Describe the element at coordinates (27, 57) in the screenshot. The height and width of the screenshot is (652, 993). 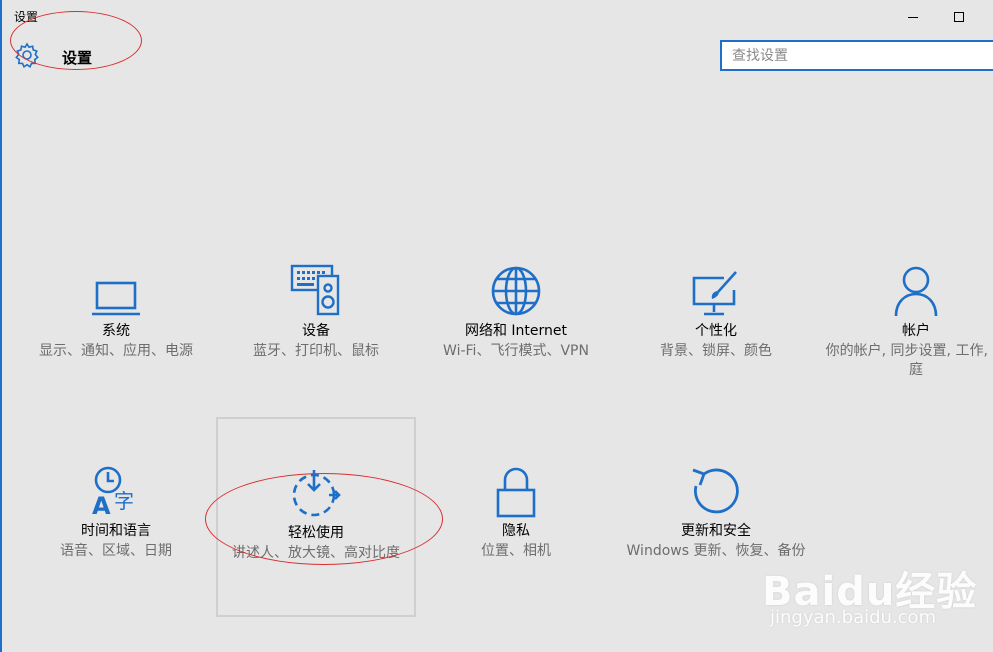
I see `gear-icon` at that location.